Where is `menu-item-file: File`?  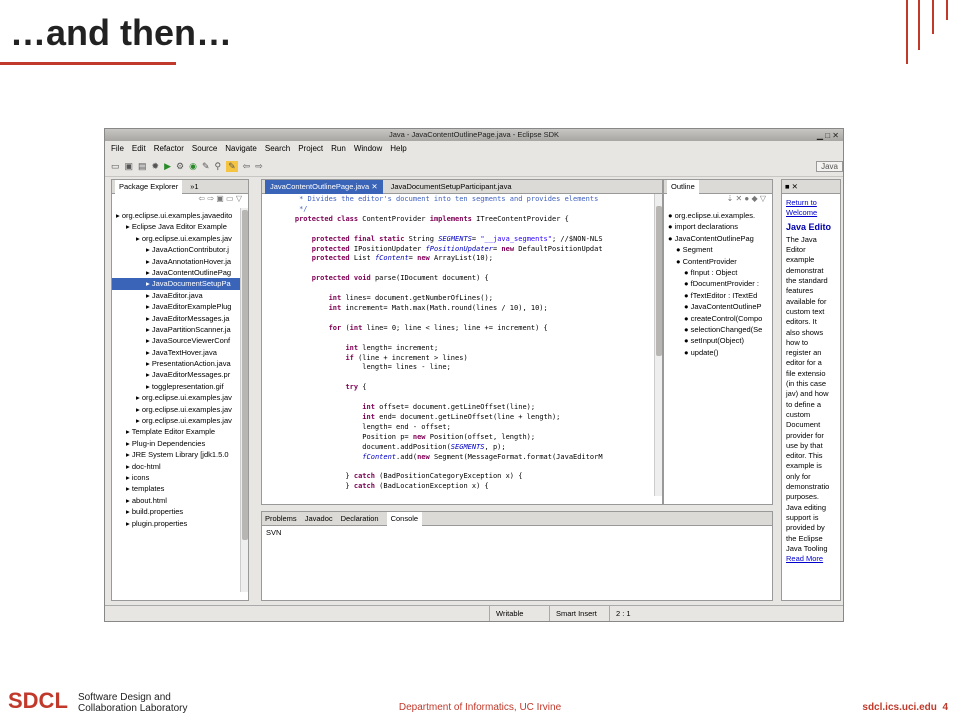
menu-item-file: File is located at coordinates (117, 149).